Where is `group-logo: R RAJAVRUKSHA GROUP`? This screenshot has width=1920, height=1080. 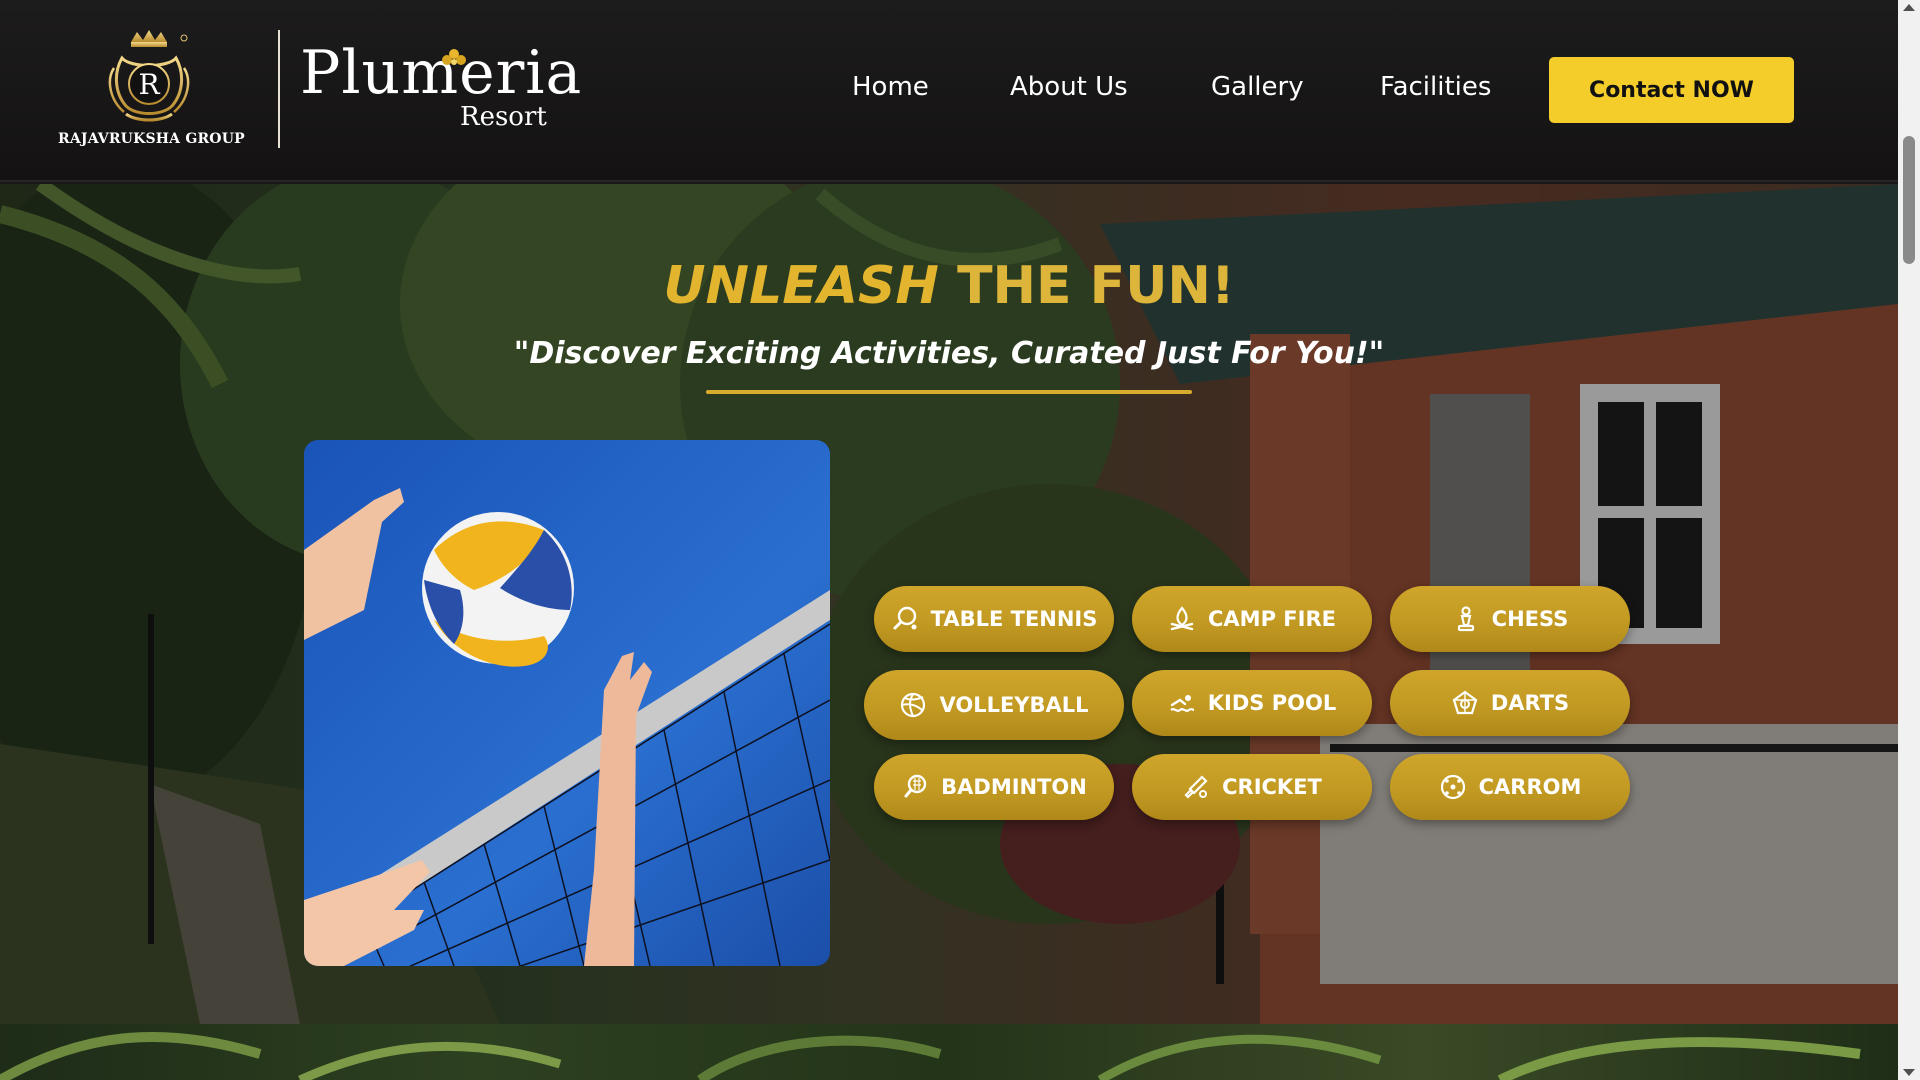
group-logo: R RAJAVRUKSHA GROUP is located at coordinates (151, 90).